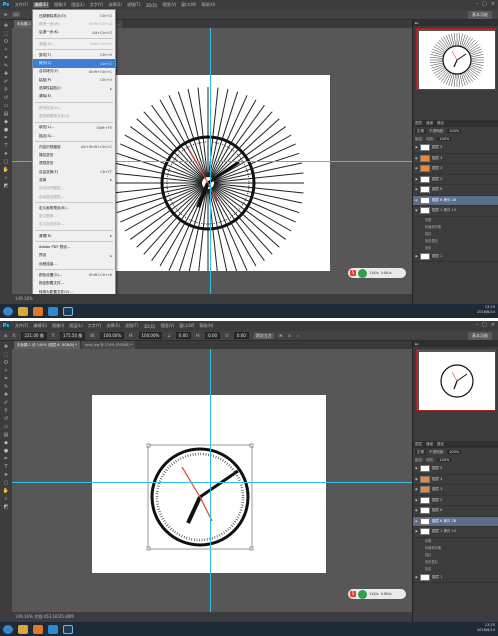 Image resolution: width=498 pixels, height=636 pixels. Describe the element at coordinates (6, 427) in the screenshot. I see `eraser-icon: ▭` at that location.